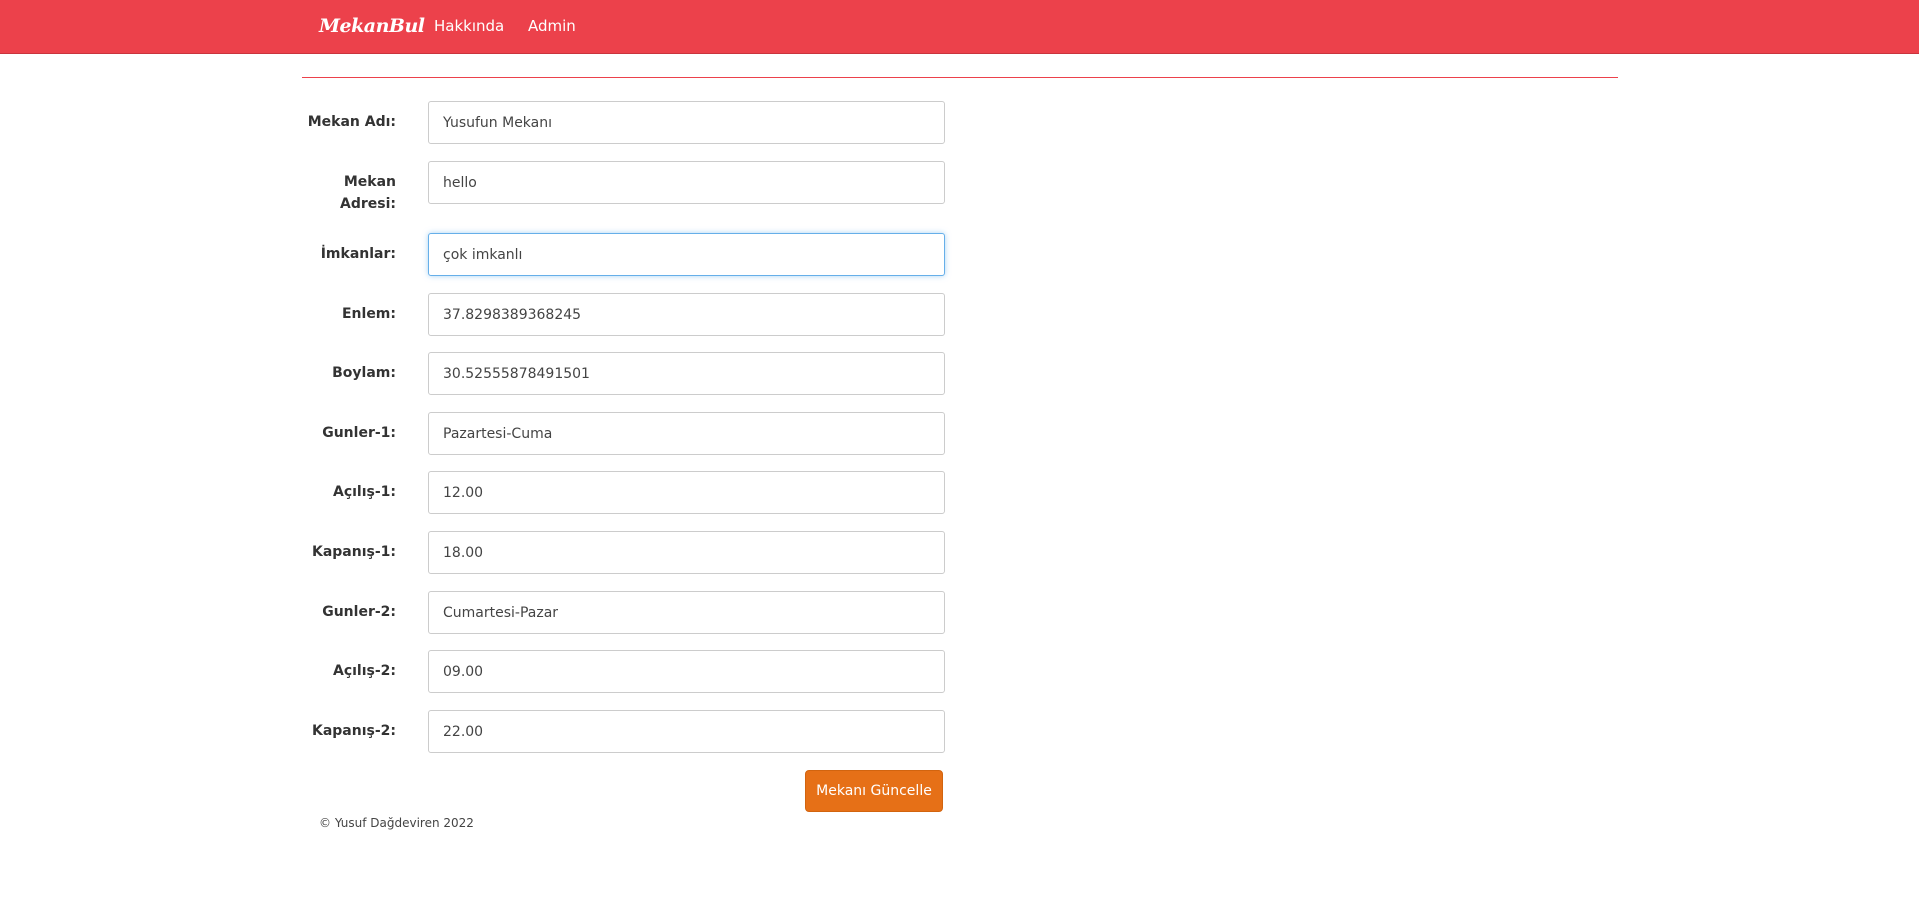 The image size is (1919, 899). What do you see at coordinates (874, 791) in the screenshot?
I see `update-venue-button: Mekanı Güncelle` at bounding box center [874, 791].